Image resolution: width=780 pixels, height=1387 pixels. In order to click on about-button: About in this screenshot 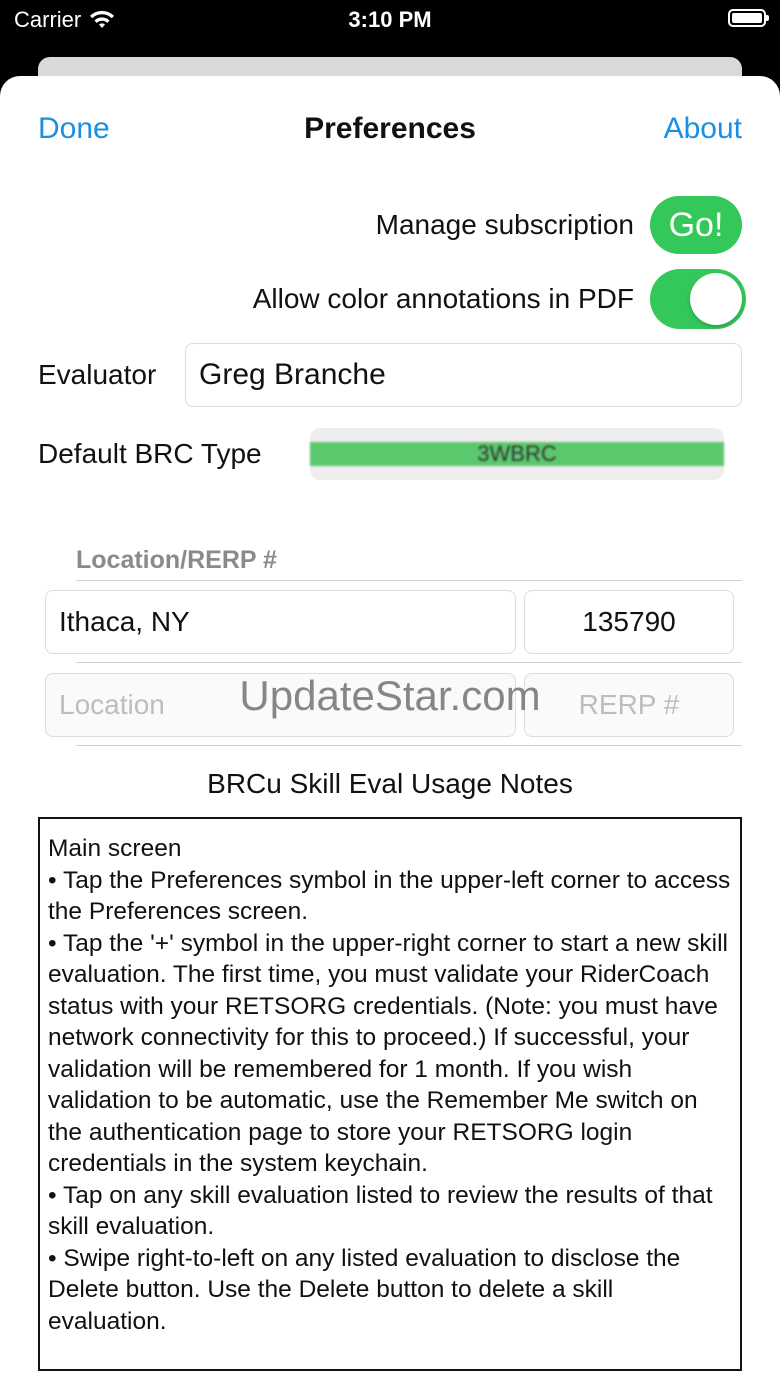, I will do `click(703, 129)`.